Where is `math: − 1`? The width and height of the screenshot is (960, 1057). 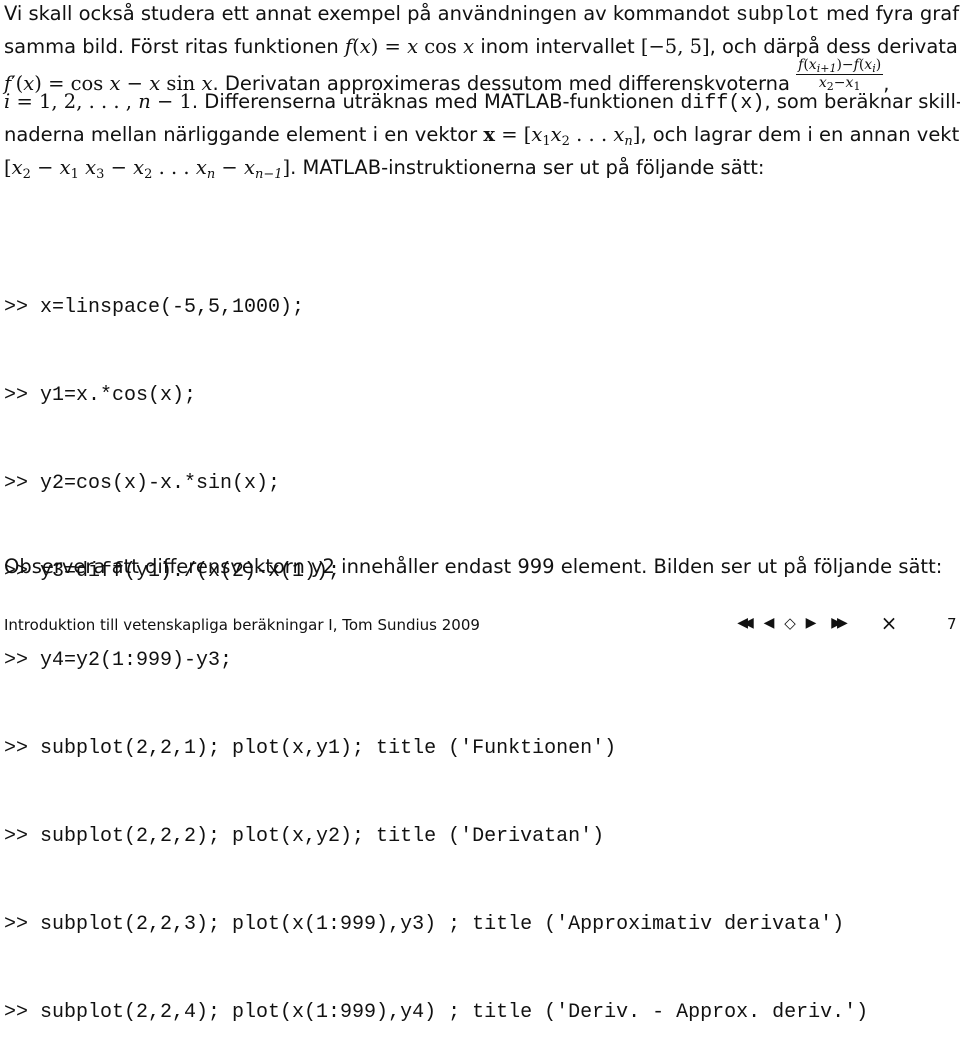
math: − 1 is located at coordinates (171, 101).